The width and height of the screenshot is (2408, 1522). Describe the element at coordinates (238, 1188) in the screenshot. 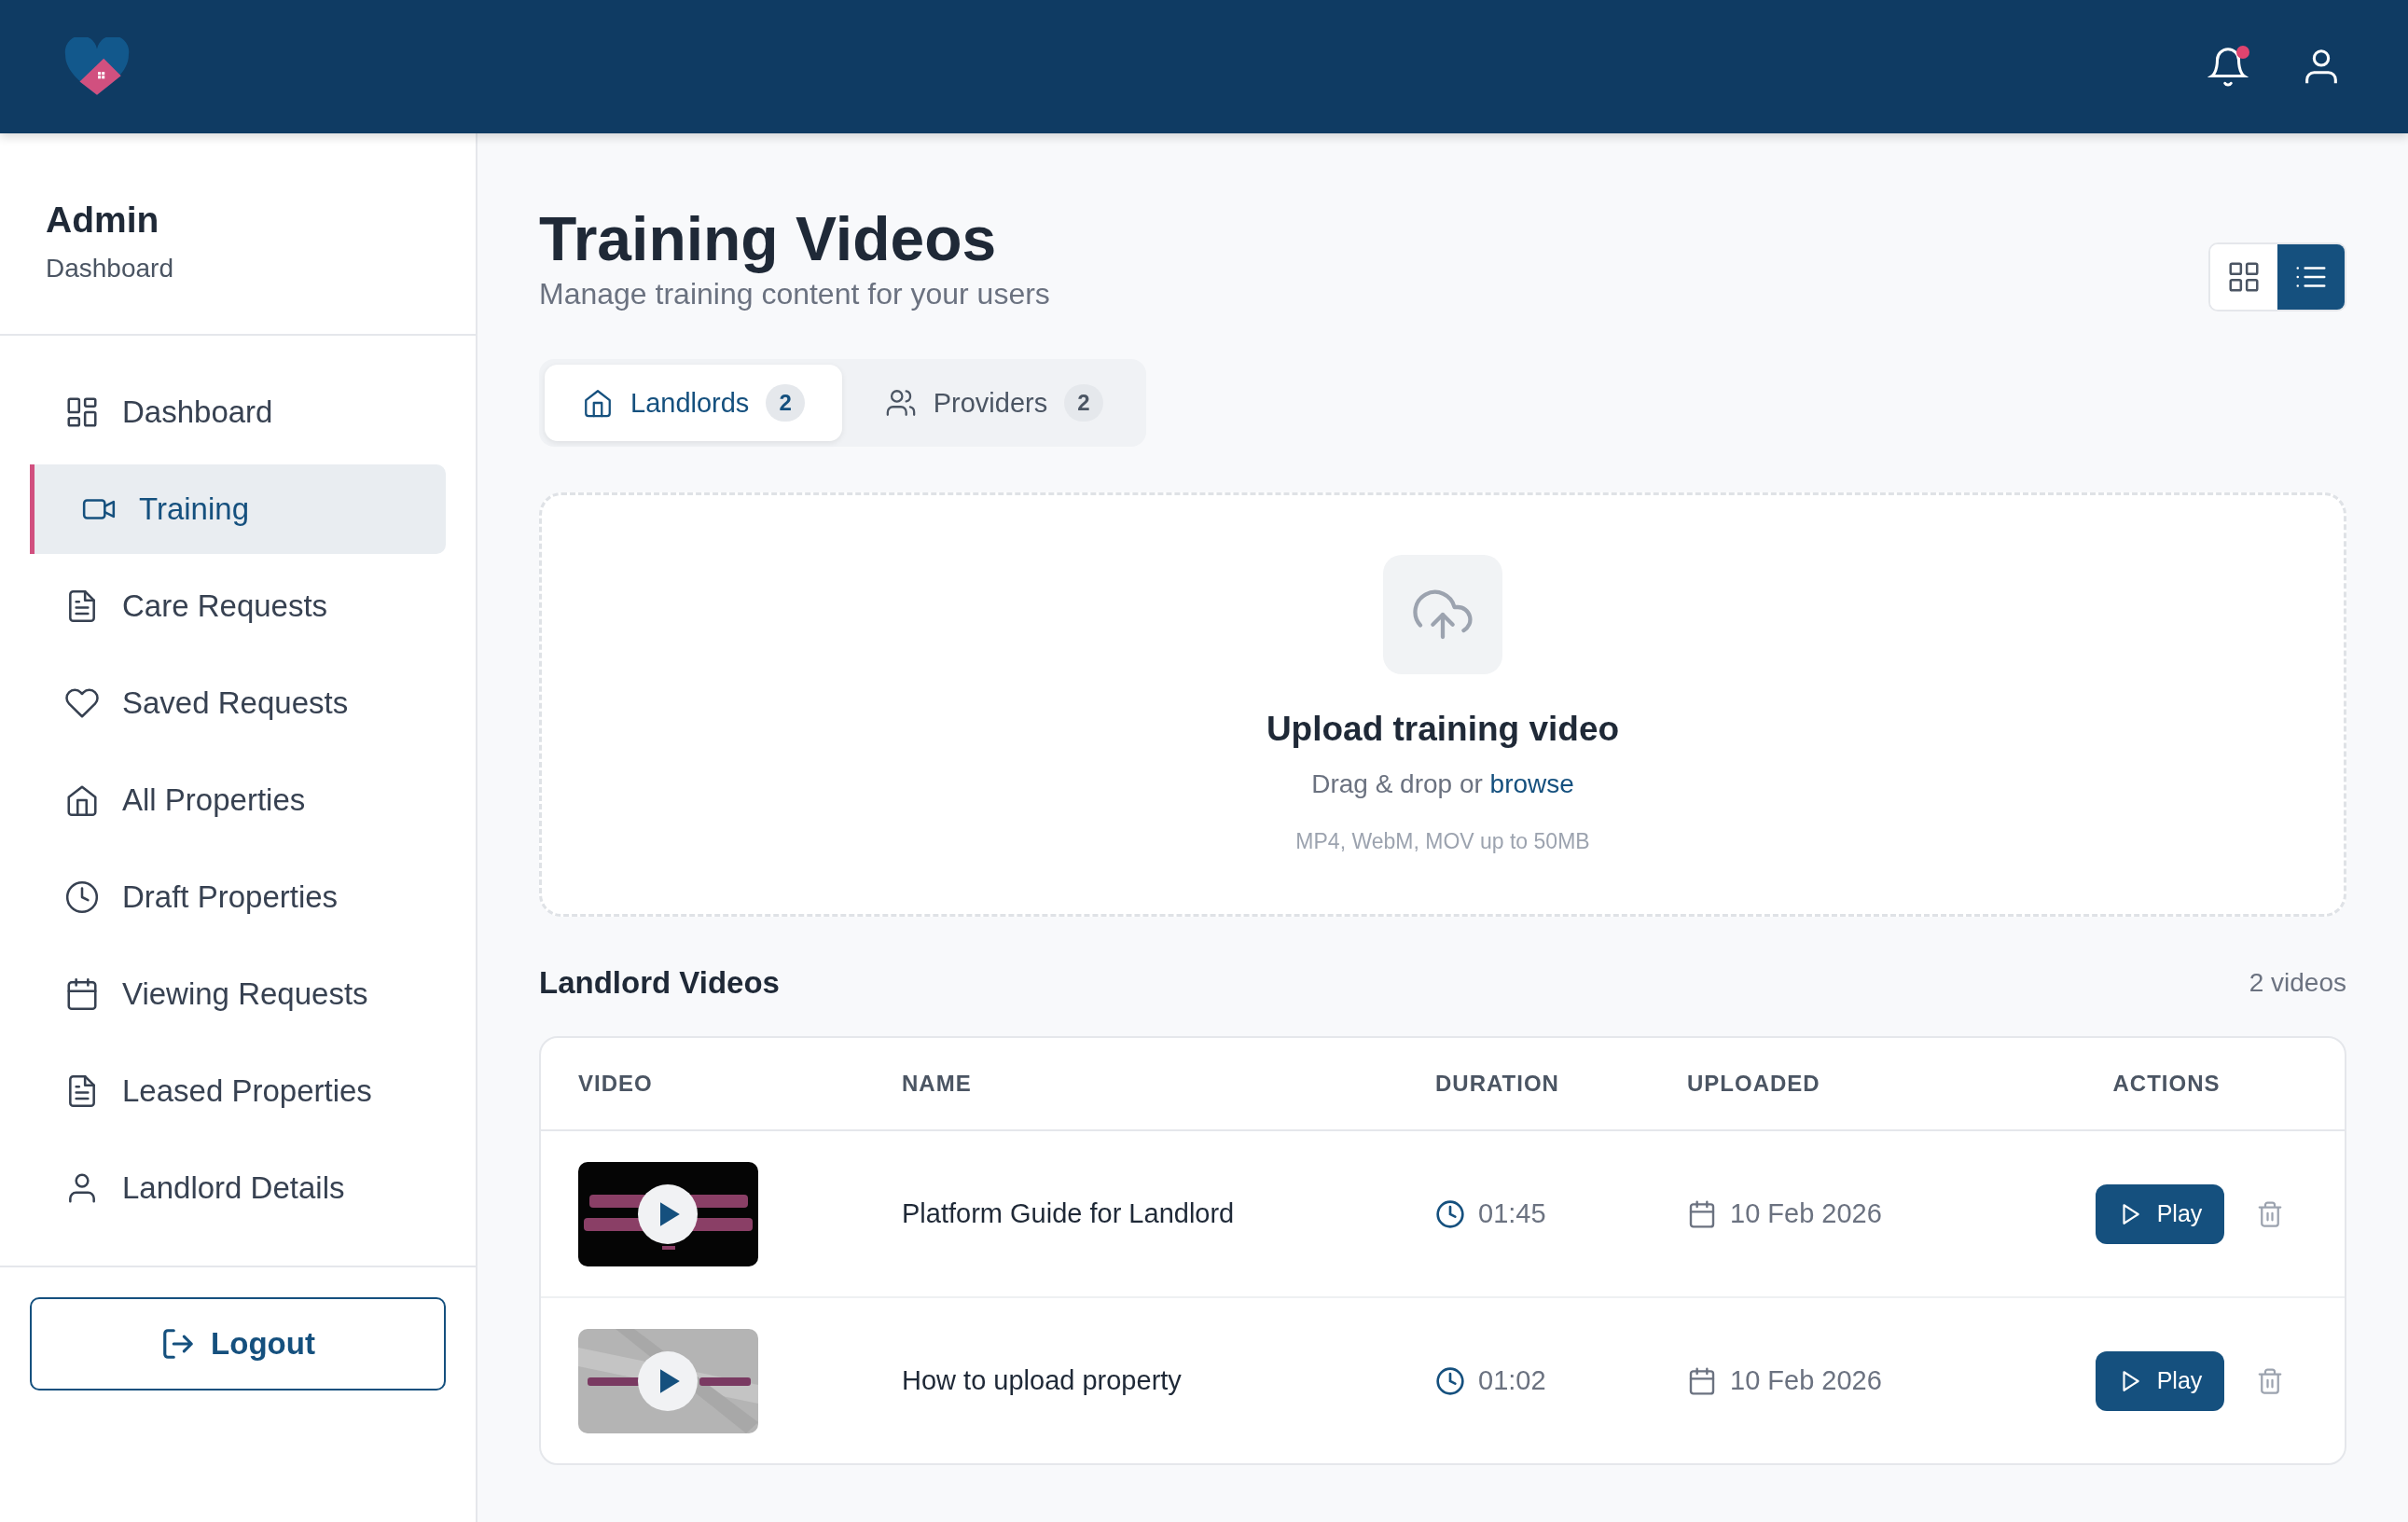

I see `sidebar-item: Landlord Details` at that location.